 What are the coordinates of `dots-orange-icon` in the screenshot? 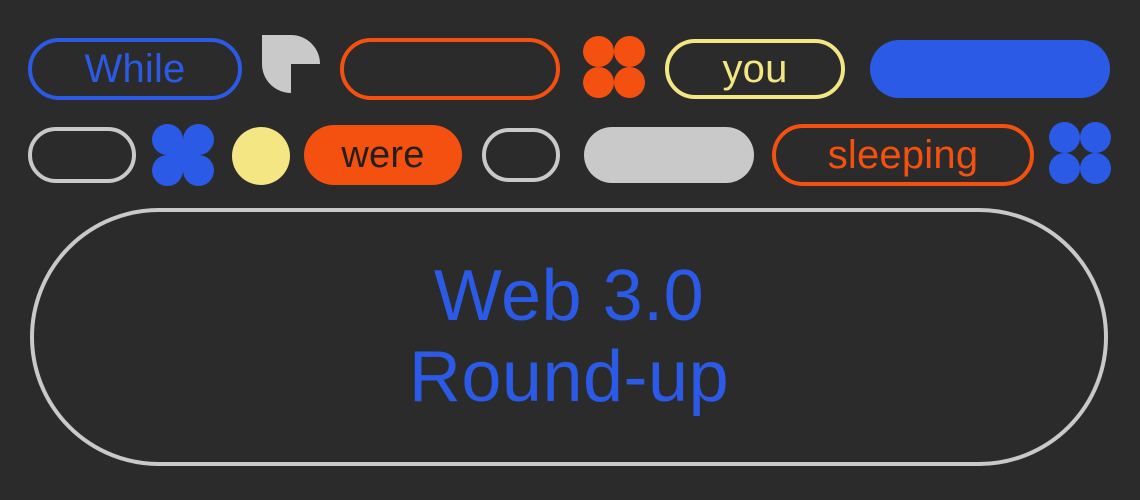 It's located at (614, 67).